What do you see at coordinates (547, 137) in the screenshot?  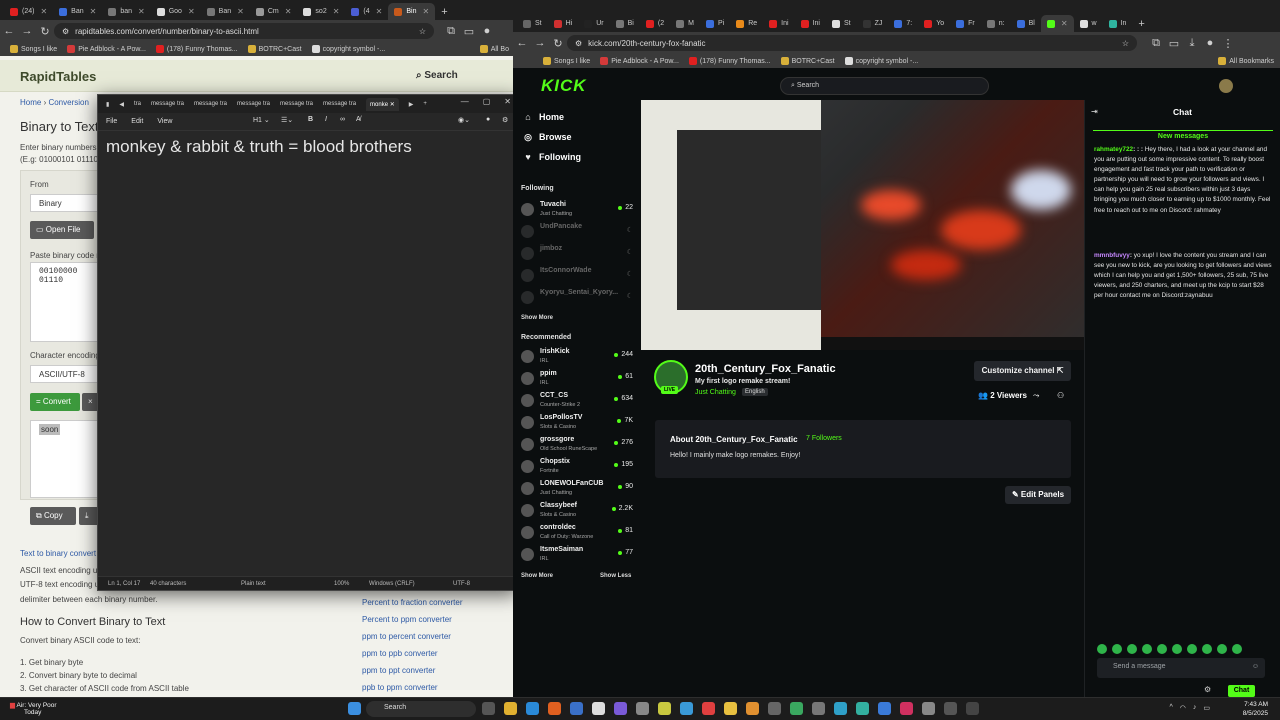 I see `nav-browse: ◎ Browse` at bounding box center [547, 137].